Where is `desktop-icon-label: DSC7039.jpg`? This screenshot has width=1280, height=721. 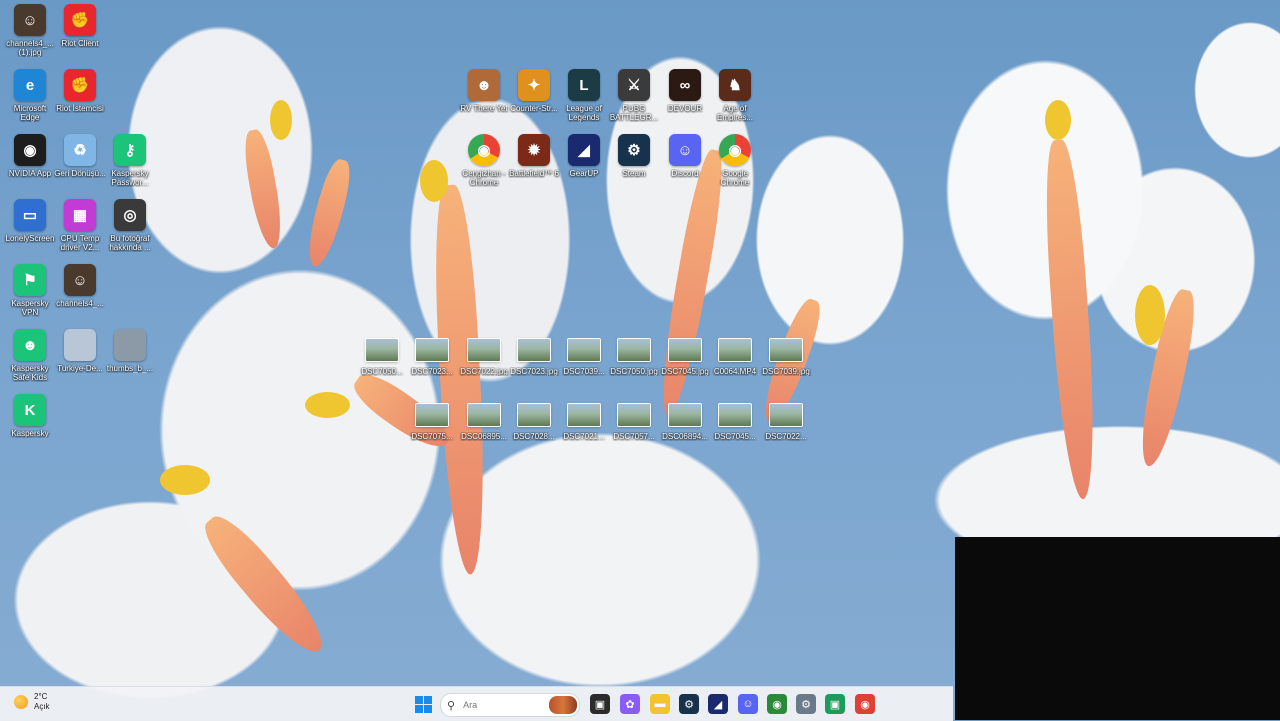 desktop-icon-label: DSC7039.jpg is located at coordinates (786, 371).